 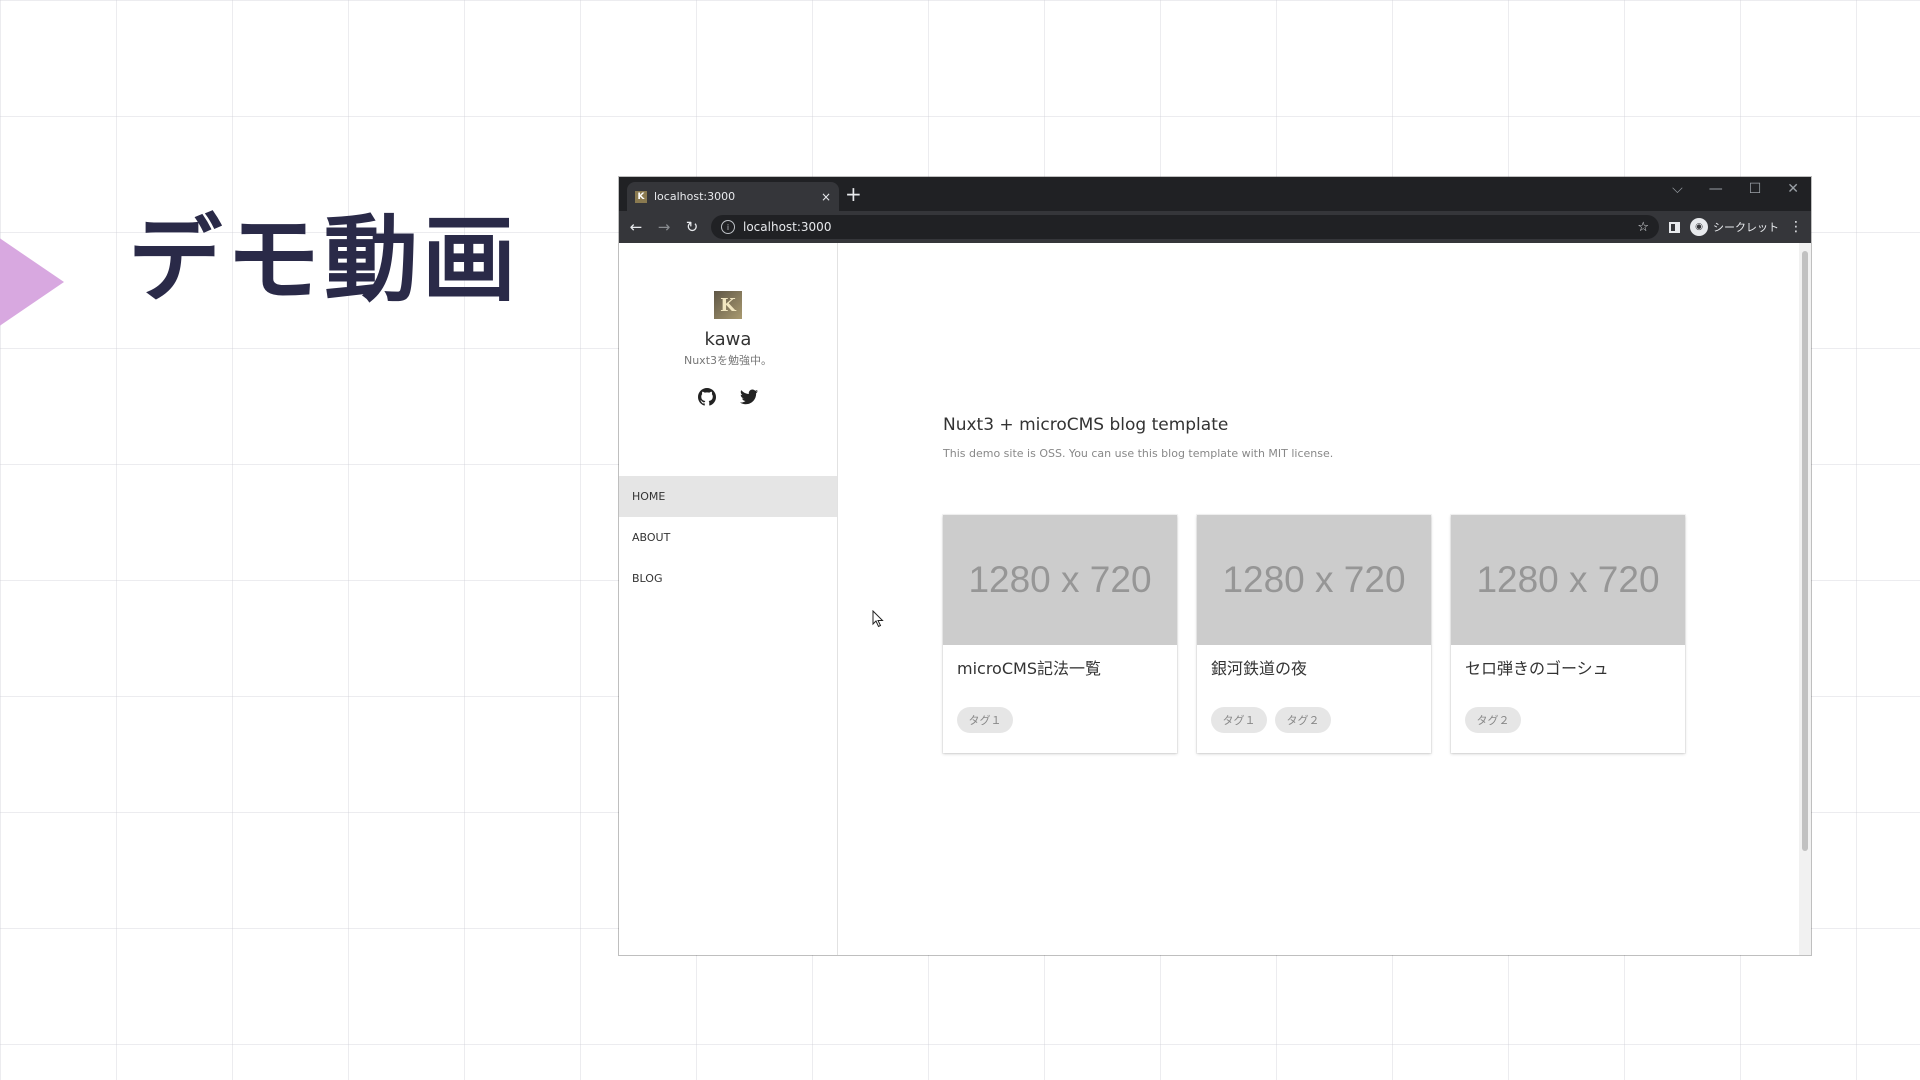 I want to click on site-description: Nuxt3を勉強中。, so click(x=728, y=360).